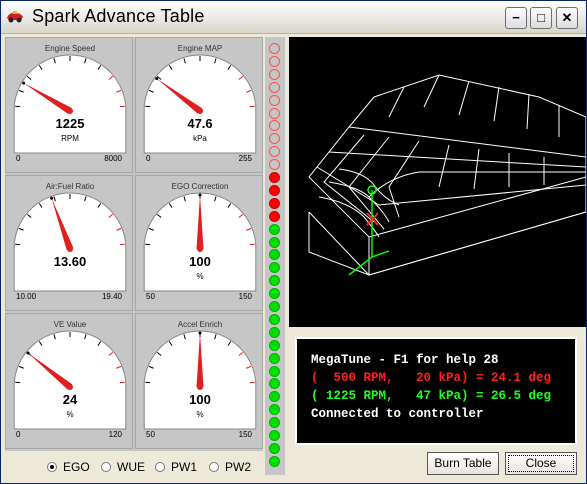 This screenshot has height=484, width=587. What do you see at coordinates (115, 434) in the screenshot?
I see `gauge-max-label: 120` at bounding box center [115, 434].